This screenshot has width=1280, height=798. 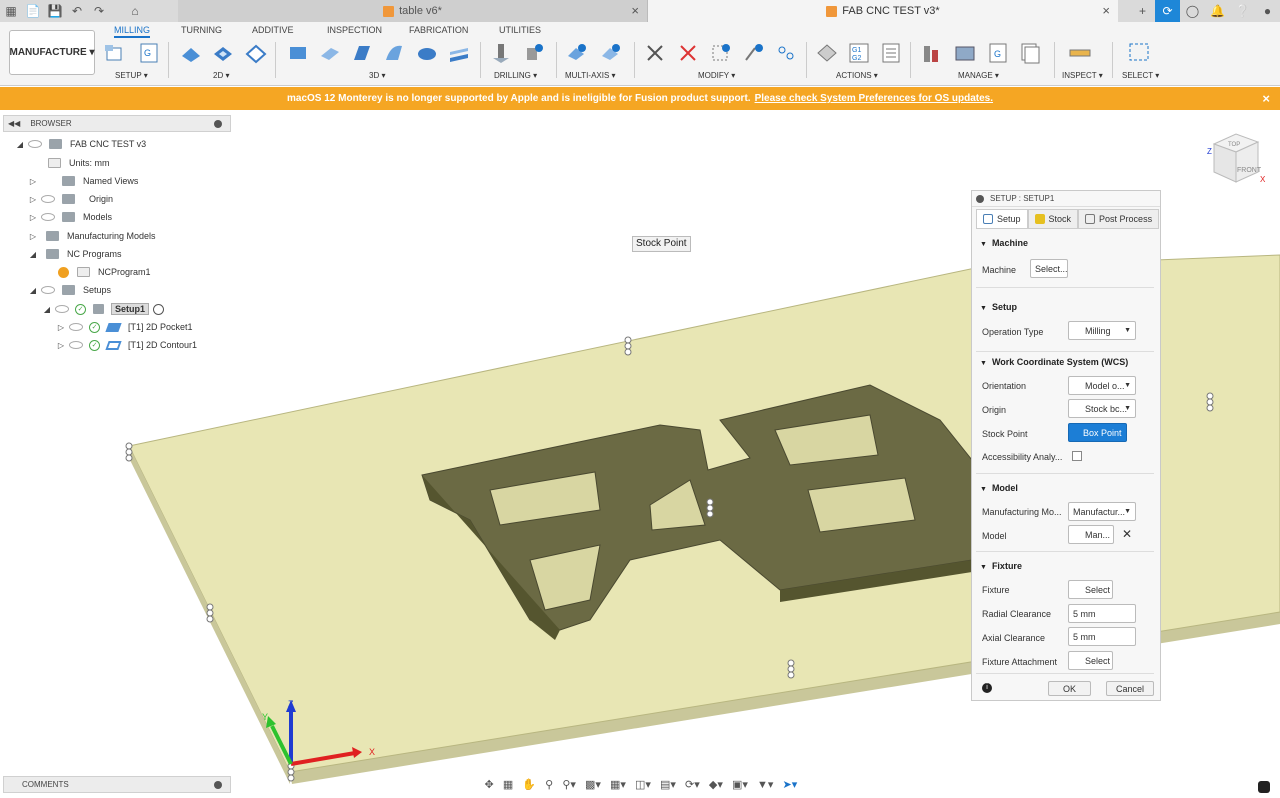 What do you see at coordinates (529, 784) in the screenshot?
I see `pan-icon: ✋` at bounding box center [529, 784].